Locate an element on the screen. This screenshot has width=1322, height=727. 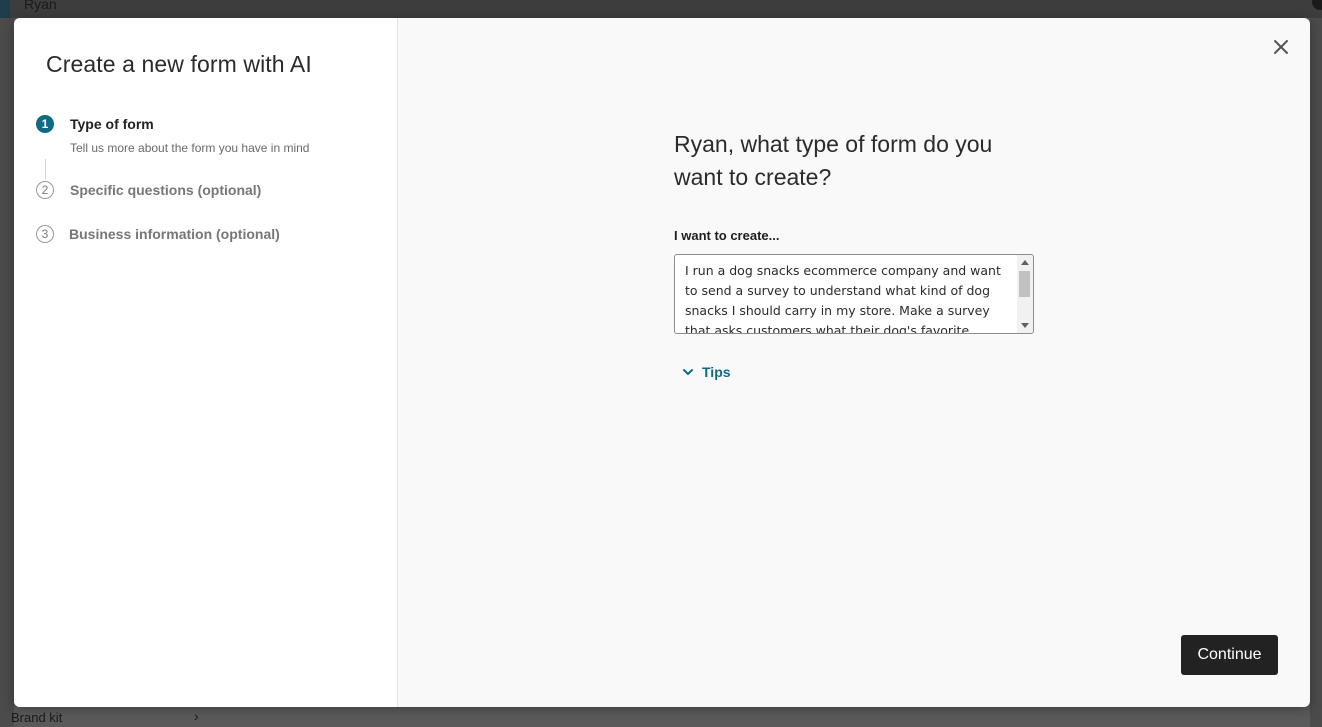
tips-toggle: Tips is located at coordinates (706, 372).